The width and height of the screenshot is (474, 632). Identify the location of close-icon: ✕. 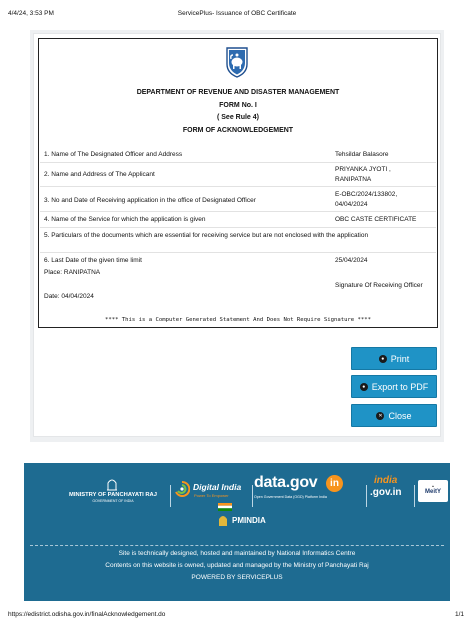
(380, 415).